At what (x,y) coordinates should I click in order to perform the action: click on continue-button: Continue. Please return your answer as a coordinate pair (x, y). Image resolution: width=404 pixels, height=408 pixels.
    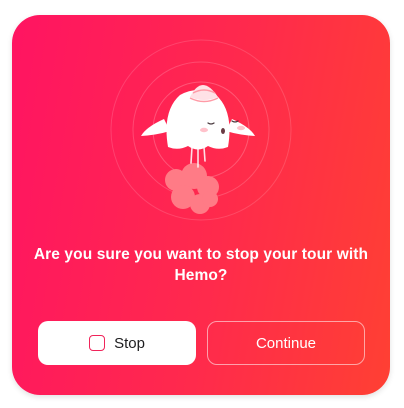
    Looking at the image, I should click on (286, 343).